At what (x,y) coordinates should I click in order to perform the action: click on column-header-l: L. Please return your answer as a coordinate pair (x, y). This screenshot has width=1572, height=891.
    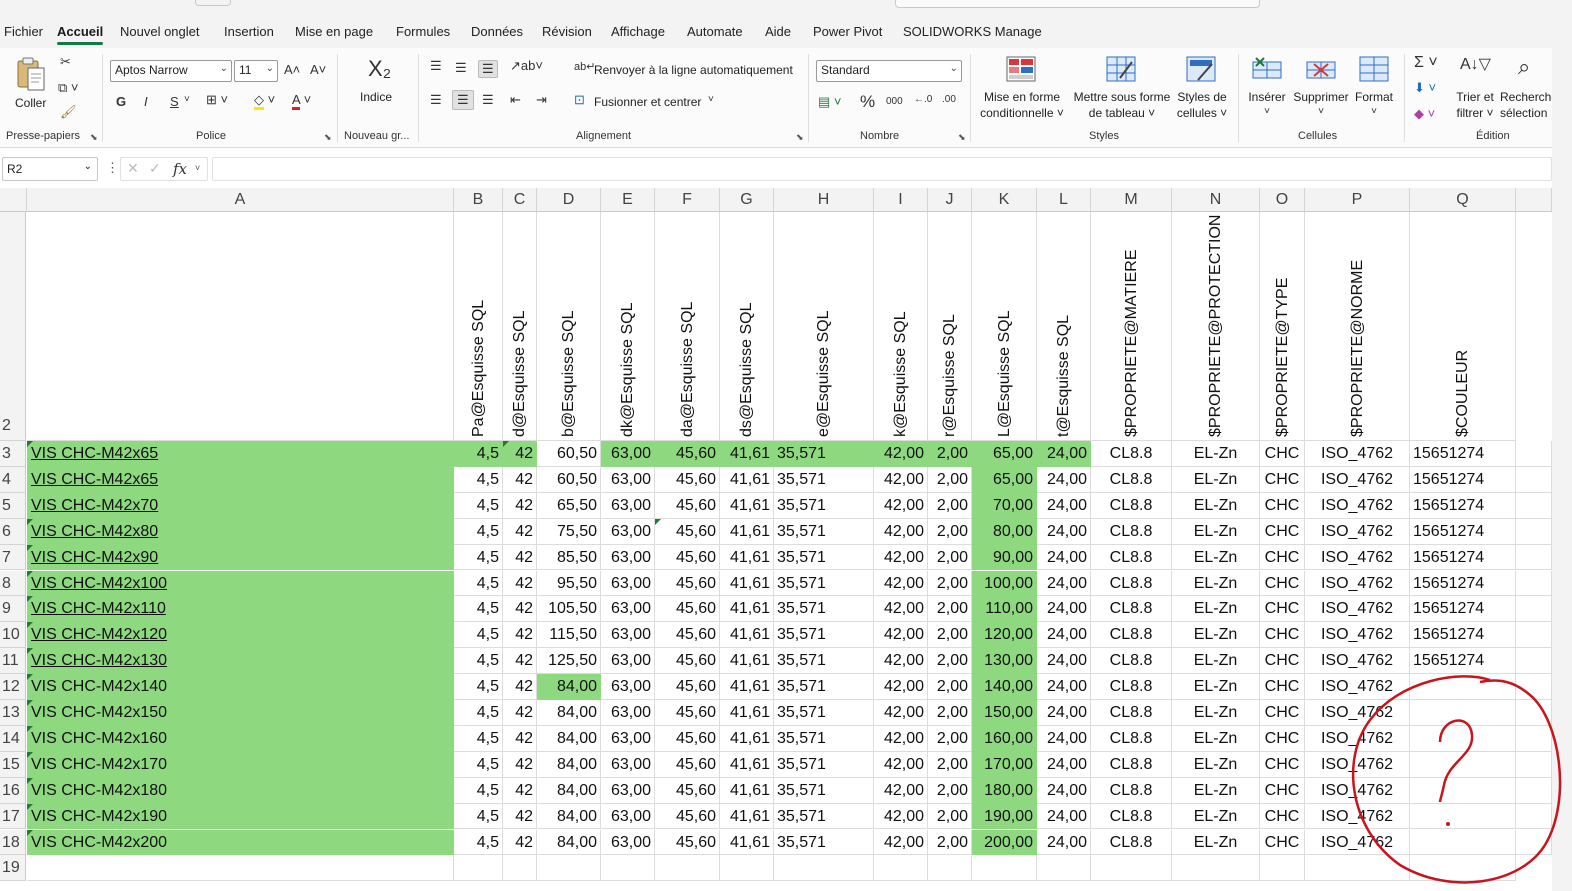
    Looking at the image, I should click on (1064, 200).